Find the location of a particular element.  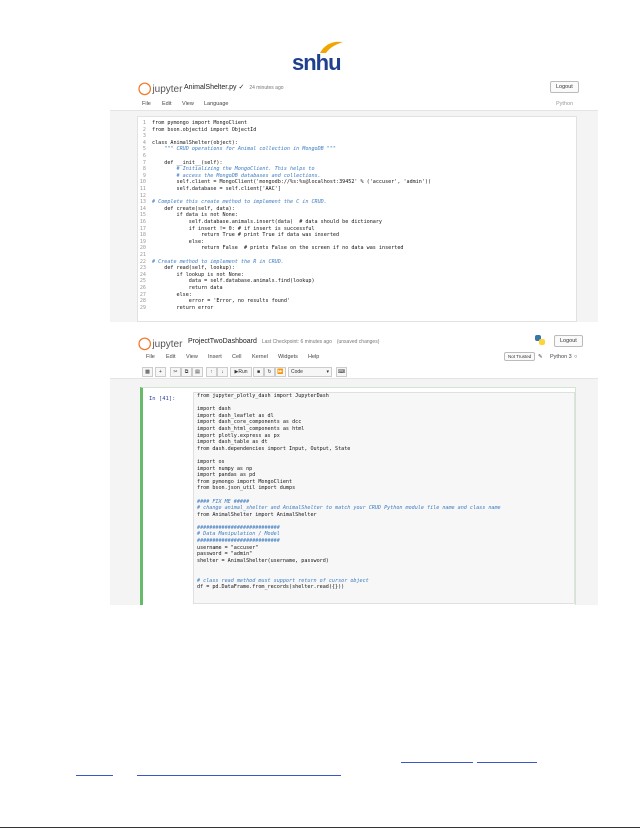

menu-help: Help is located at coordinates (313, 357).